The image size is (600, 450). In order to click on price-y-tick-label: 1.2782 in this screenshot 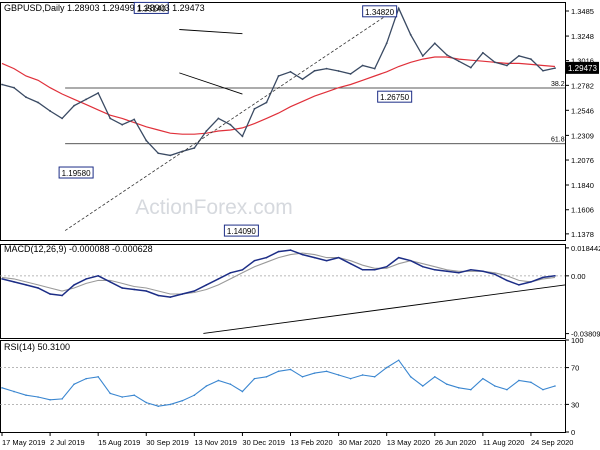, I will do `click(582, 85)`.